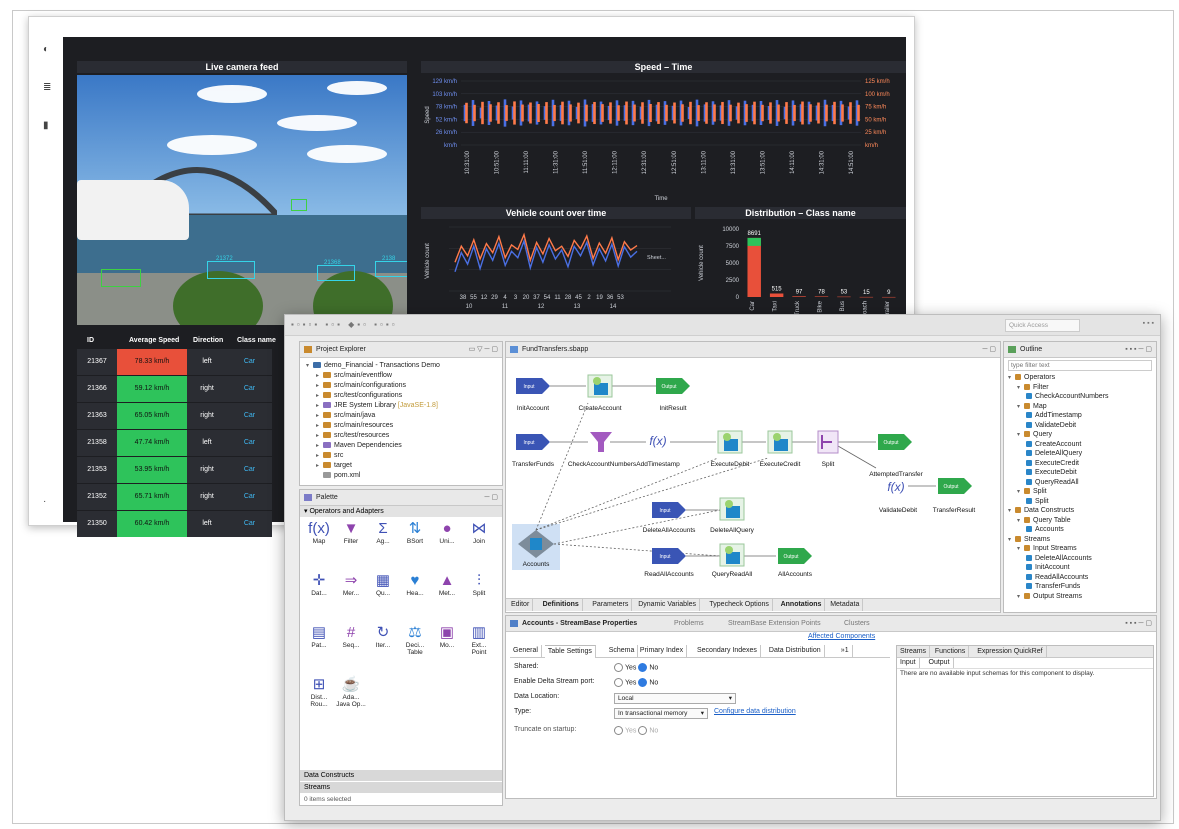 Image resolution: width=1179 pixels, height=829 pixels. I want to click on editor-tab: FundTransfers.sbapp ─ ▢, so click(753, 350).